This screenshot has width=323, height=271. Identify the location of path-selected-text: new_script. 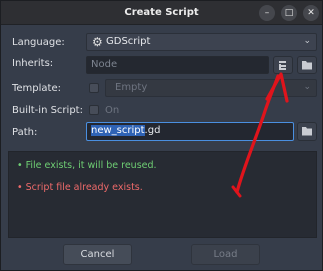
(118, 130).